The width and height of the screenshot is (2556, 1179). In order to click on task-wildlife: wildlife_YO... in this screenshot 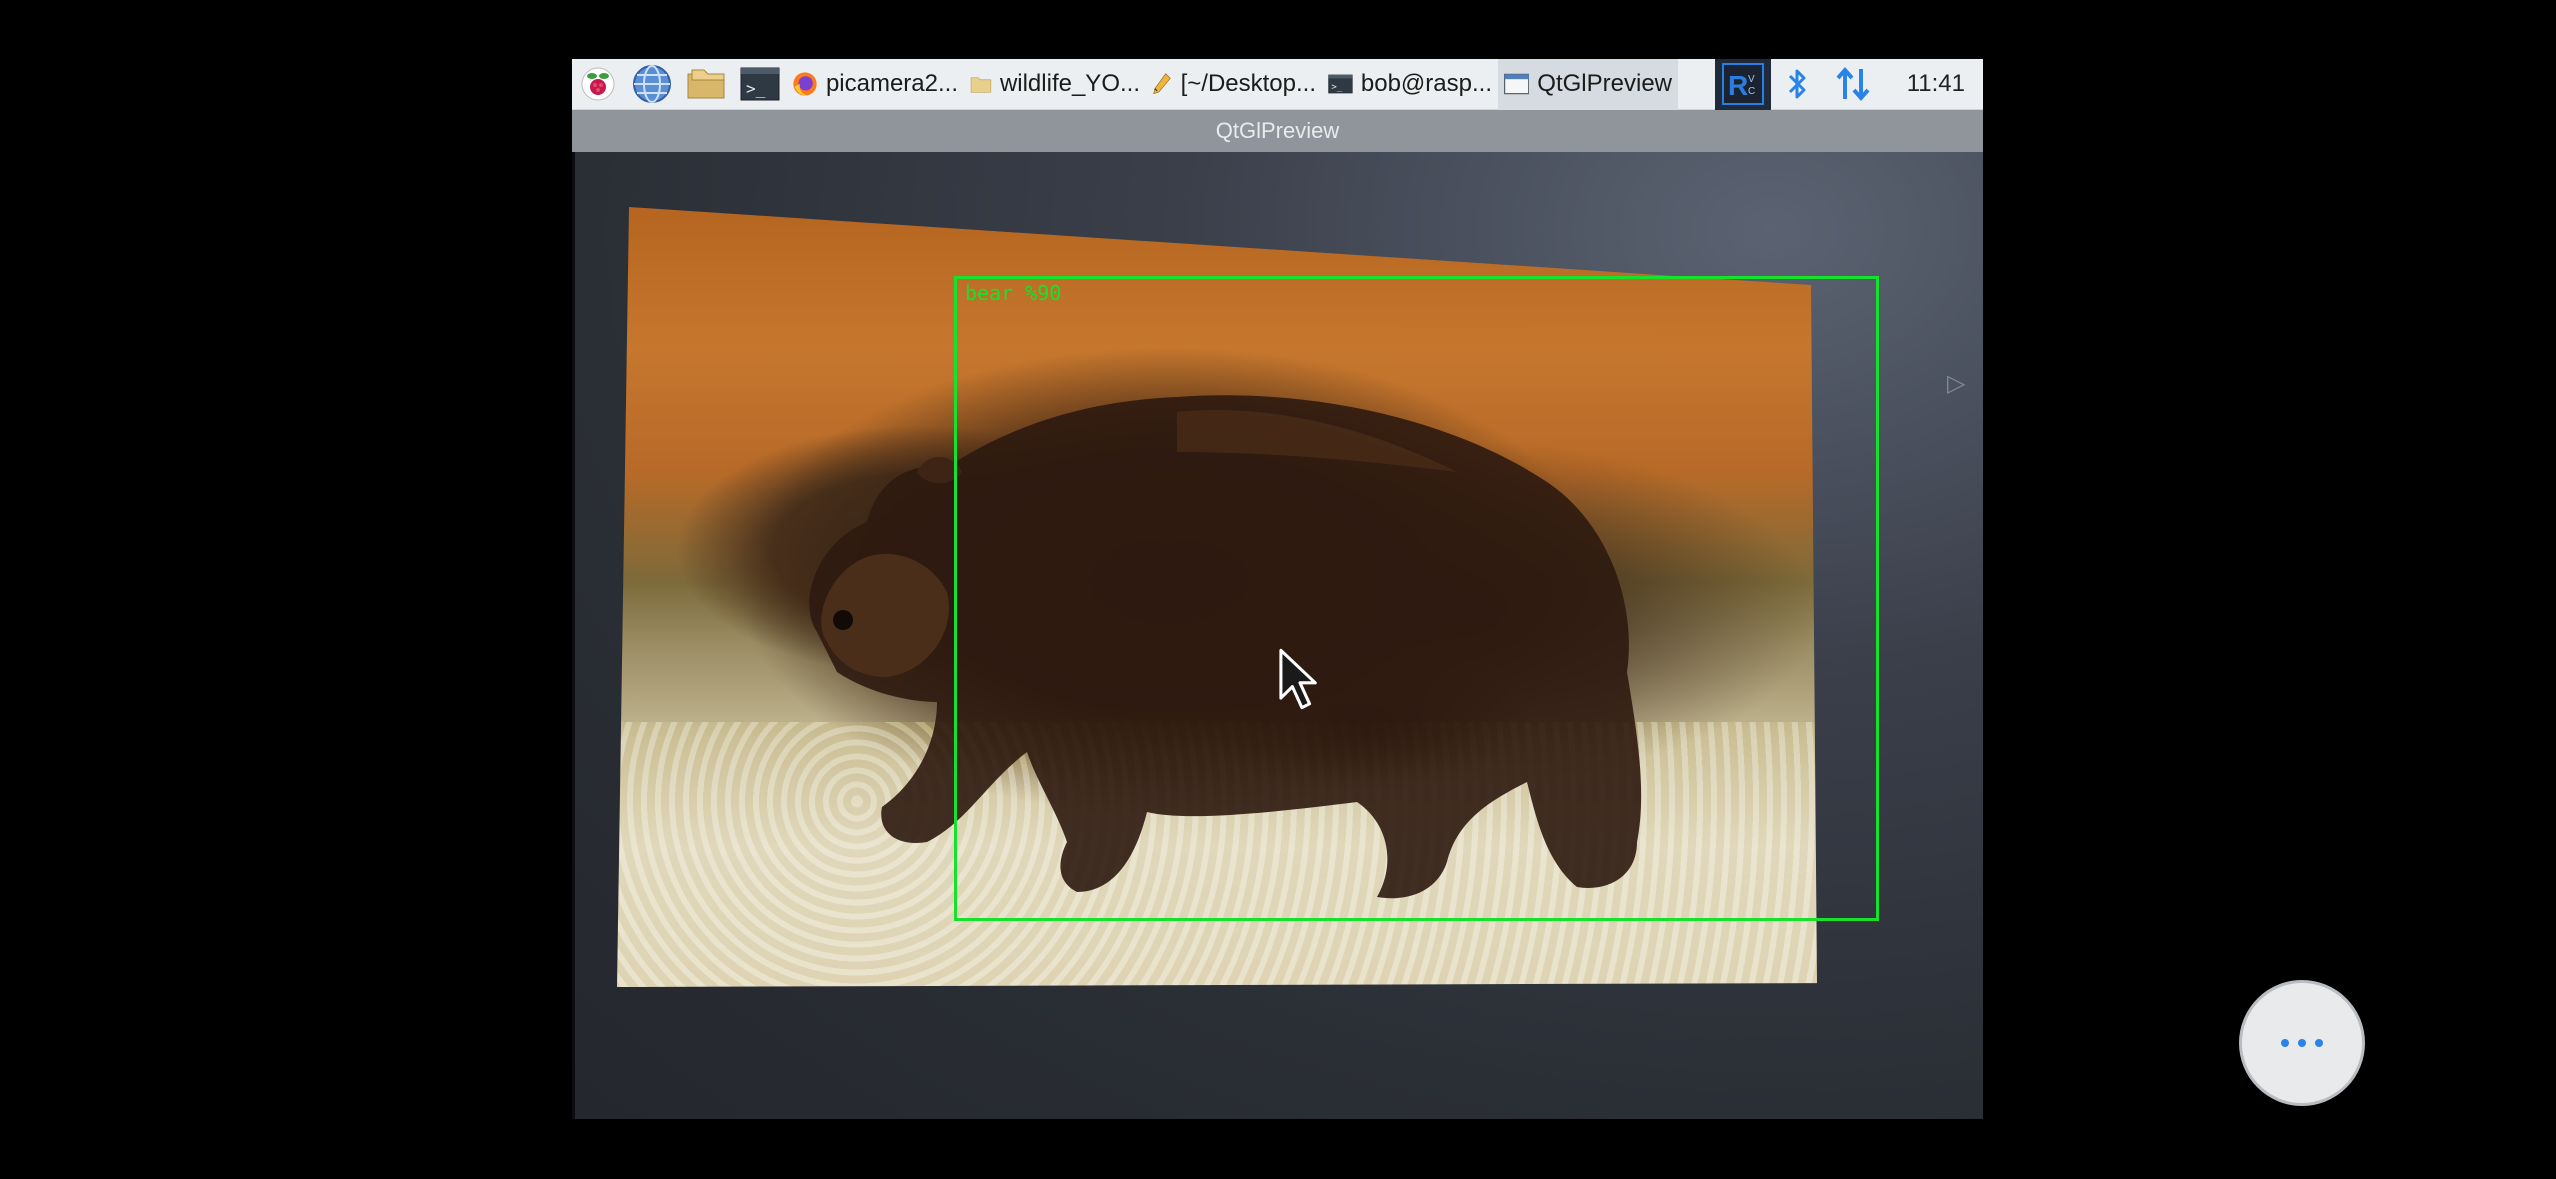, I will do `click(1055, 84)`.